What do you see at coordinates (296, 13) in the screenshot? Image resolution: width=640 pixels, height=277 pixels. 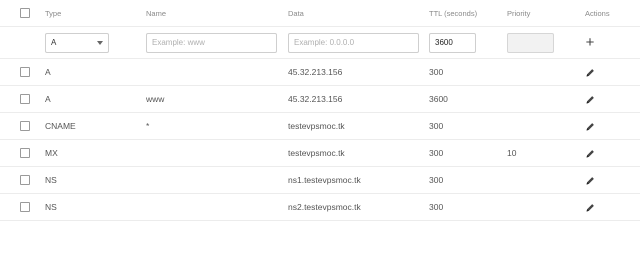 I see `column-header-data: Data` at bounding box center [296, 13].